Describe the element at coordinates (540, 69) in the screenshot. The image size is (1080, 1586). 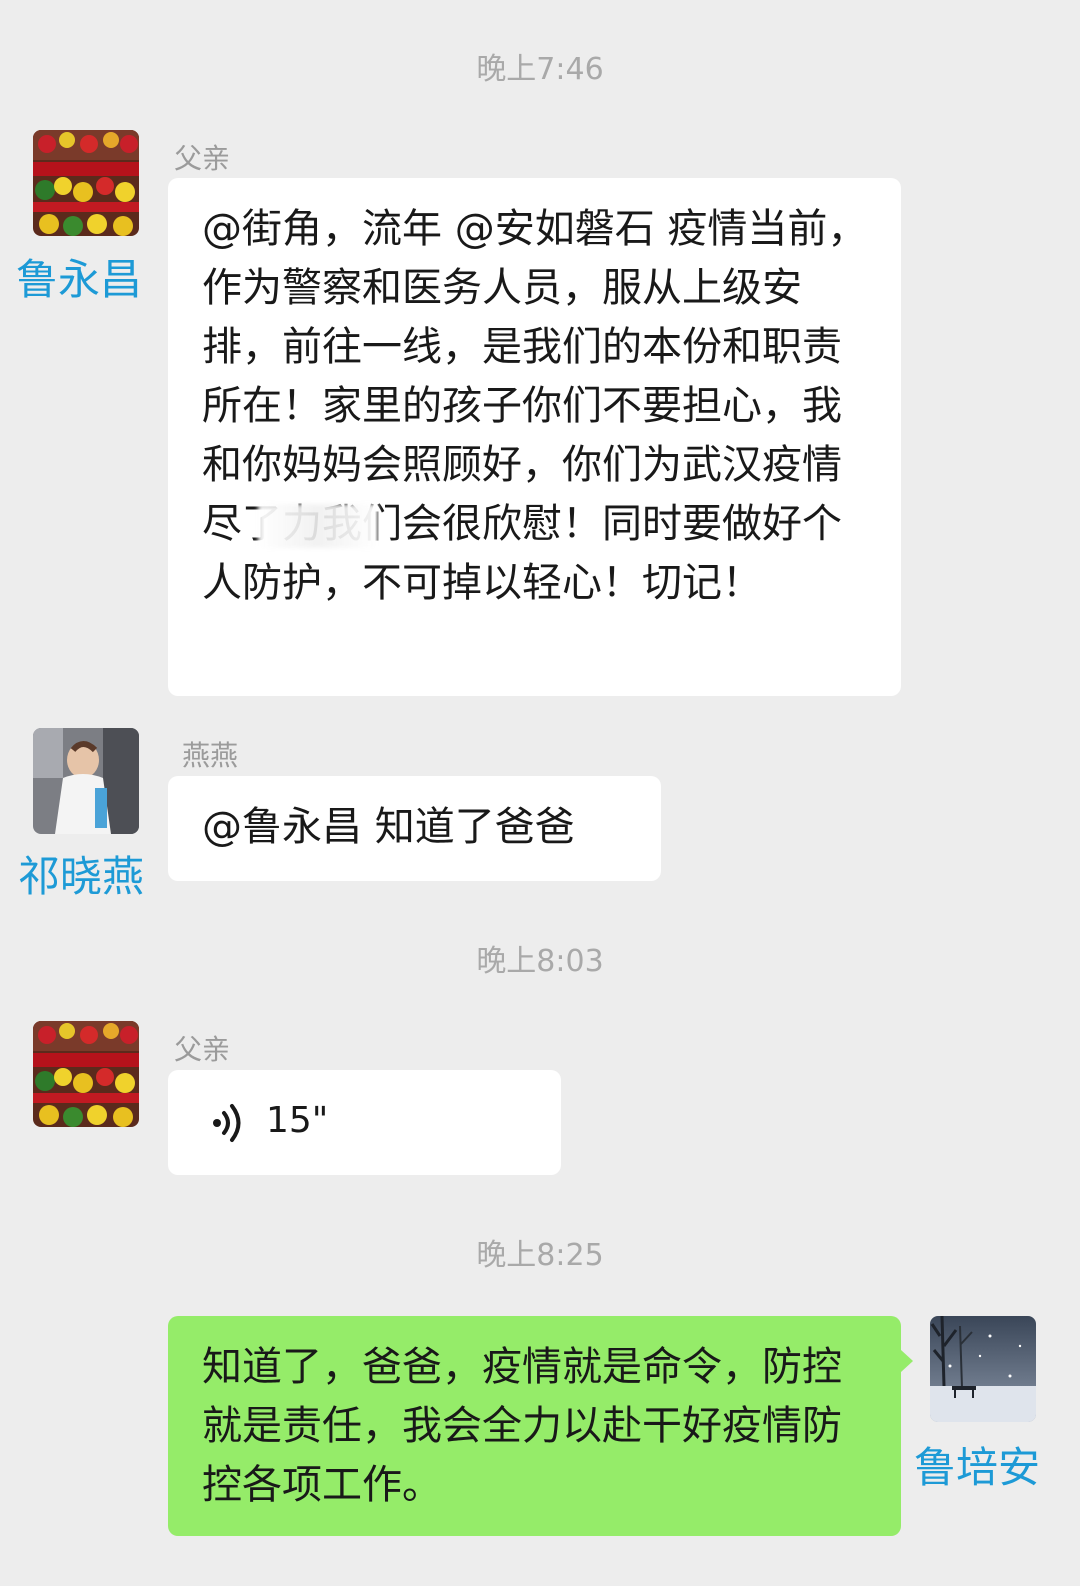
I see `timestamp: 晚上7:46` at that location.